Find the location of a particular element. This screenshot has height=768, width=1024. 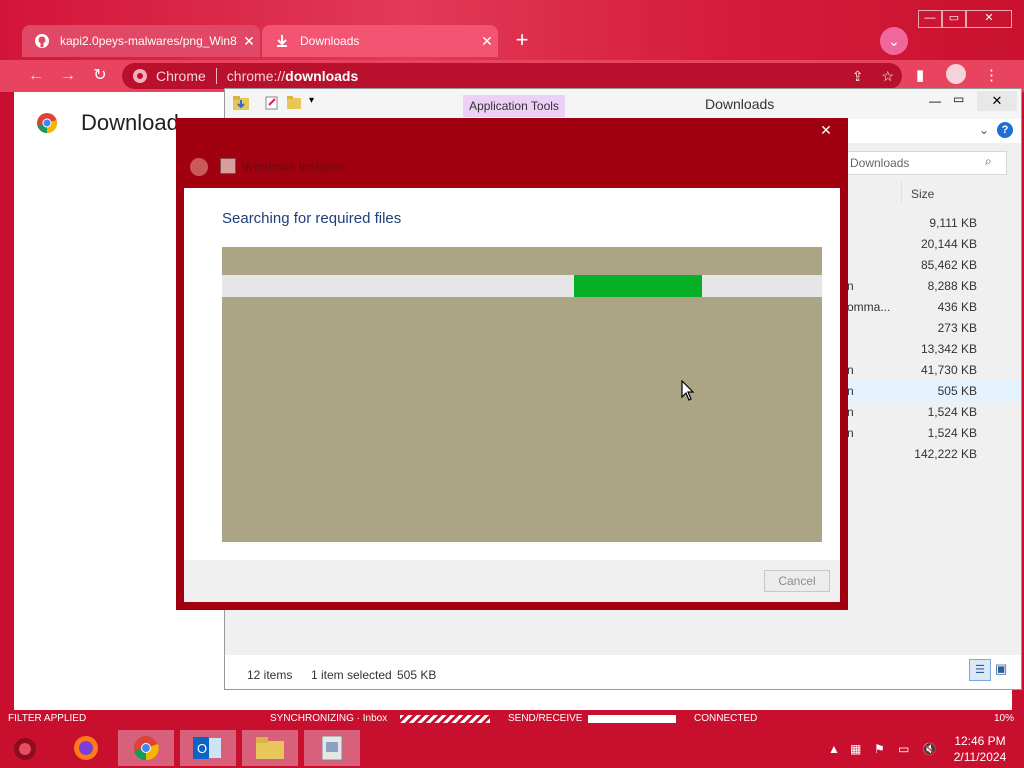

volume-muted-icon: 🔇 is located at coordinates (929, 749).